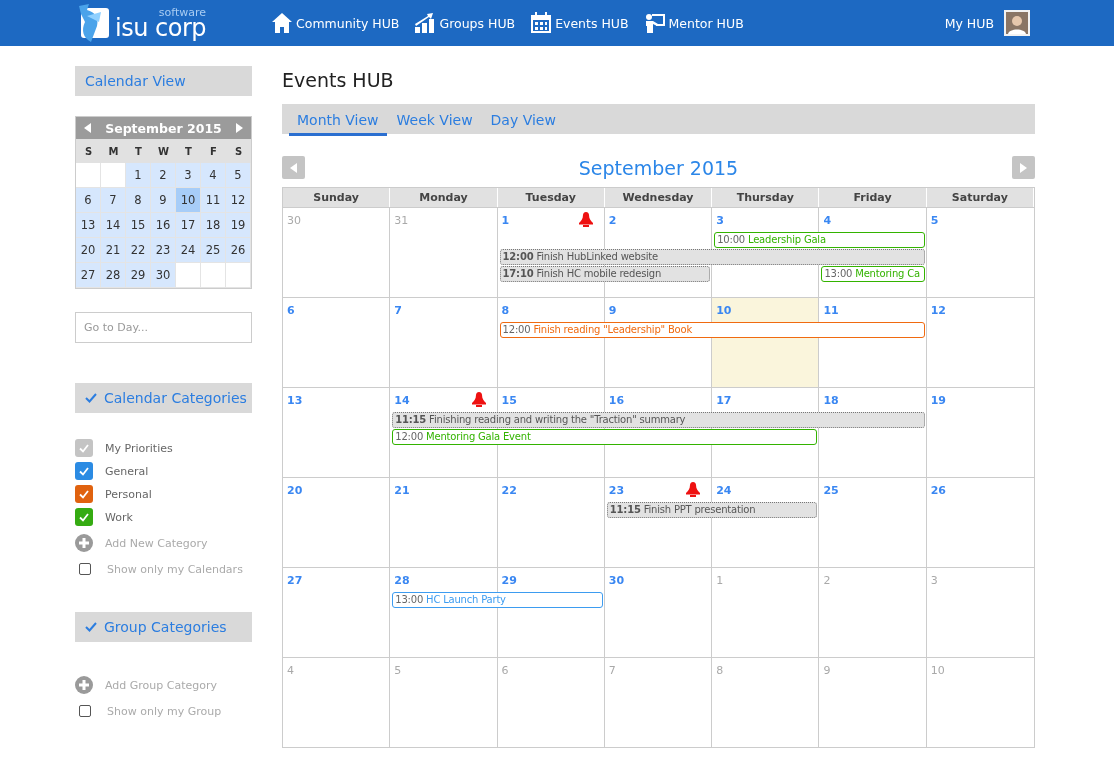  I want to click on task-bar: 11:15 Finish PPT presentation, so click(712, 510).